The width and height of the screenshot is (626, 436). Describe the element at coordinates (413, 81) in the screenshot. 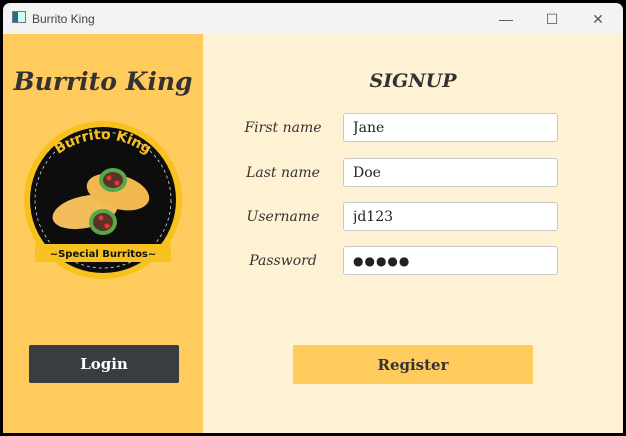

I see `signup-title: SIGNUP` at that location.